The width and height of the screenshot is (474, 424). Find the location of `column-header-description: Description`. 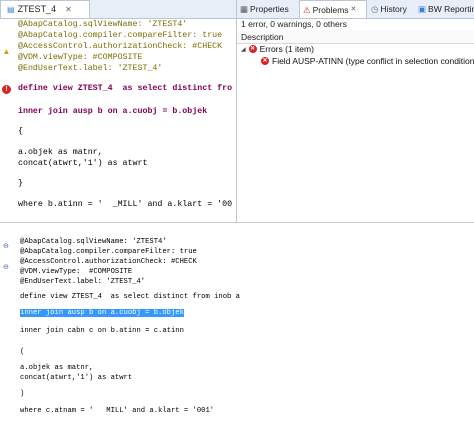

column-header-description: Description is located at coordinates (355, 37).